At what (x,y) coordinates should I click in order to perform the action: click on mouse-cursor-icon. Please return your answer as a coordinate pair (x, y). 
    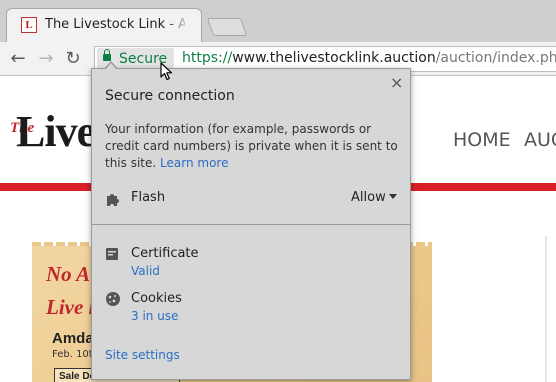
    Looking at the image, I should click on (166, 71).